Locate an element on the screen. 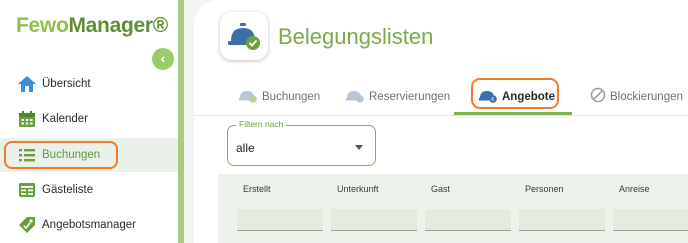 The height and width of the screenshot is (243, 688). sidebar-item-uebersicht: Übersicht is located at coordinates (89, 84).